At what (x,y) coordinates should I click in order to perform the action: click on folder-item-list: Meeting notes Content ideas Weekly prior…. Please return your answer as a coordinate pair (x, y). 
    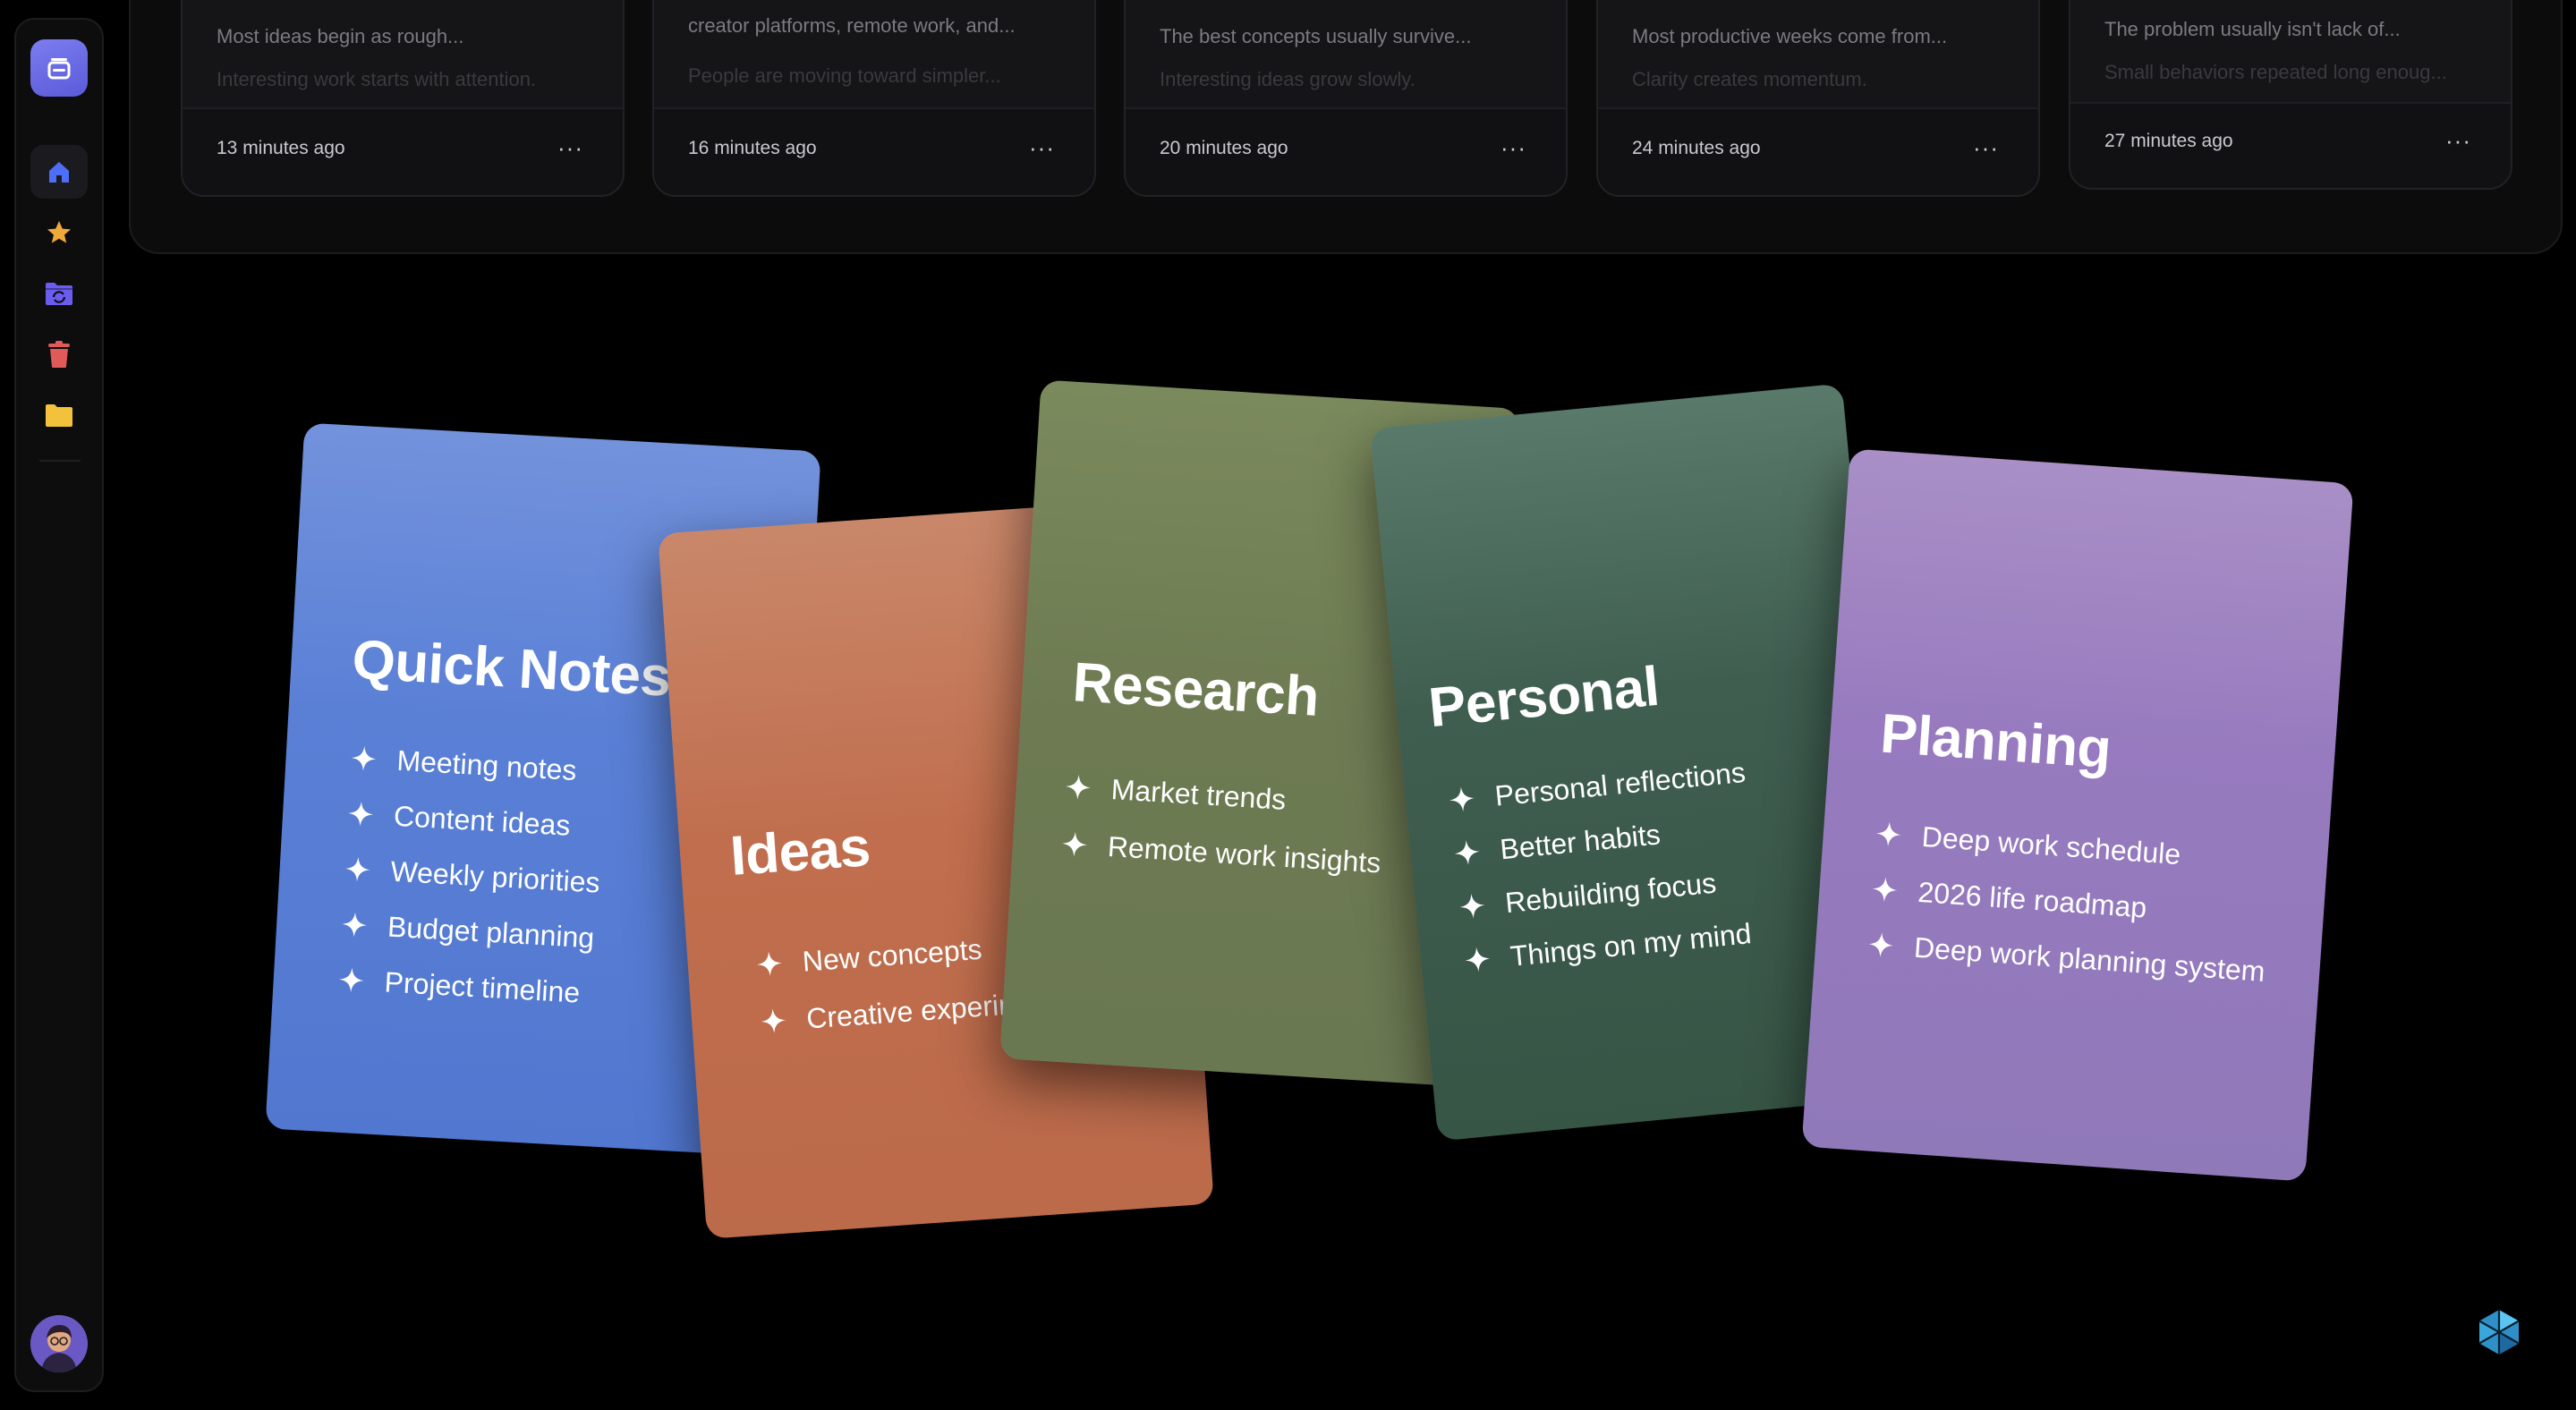
    Looking at the image, I should click on (472, 876).